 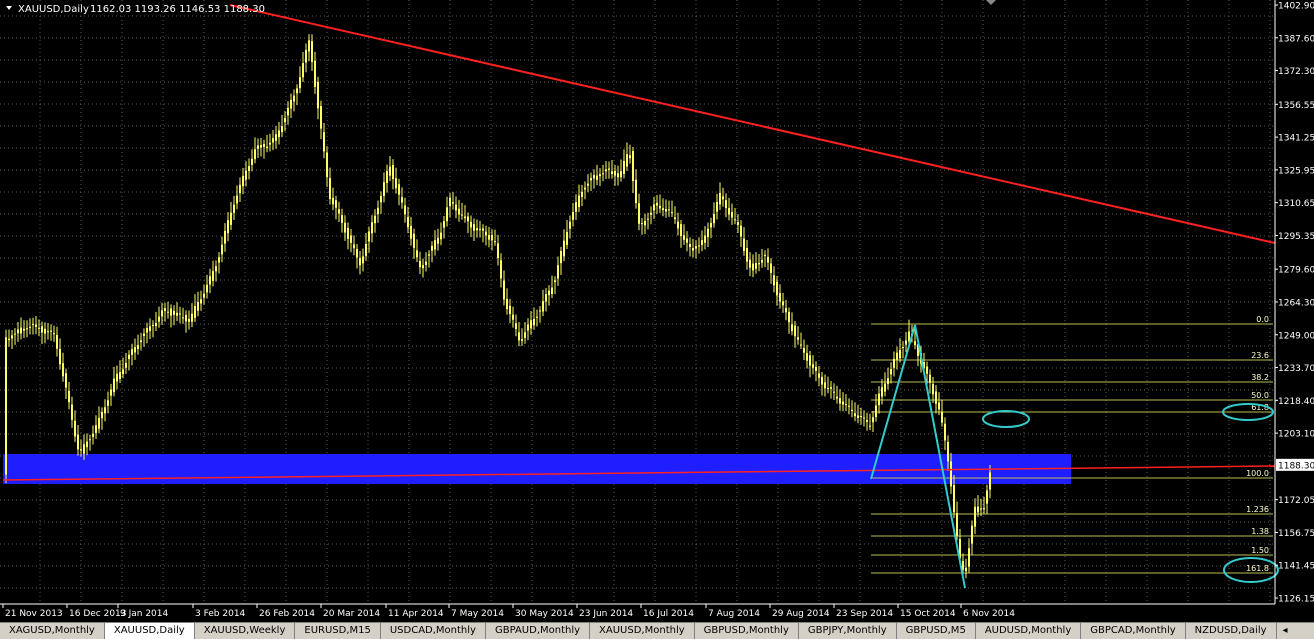 I want to click on support-zone, so click(x=537, y=469).